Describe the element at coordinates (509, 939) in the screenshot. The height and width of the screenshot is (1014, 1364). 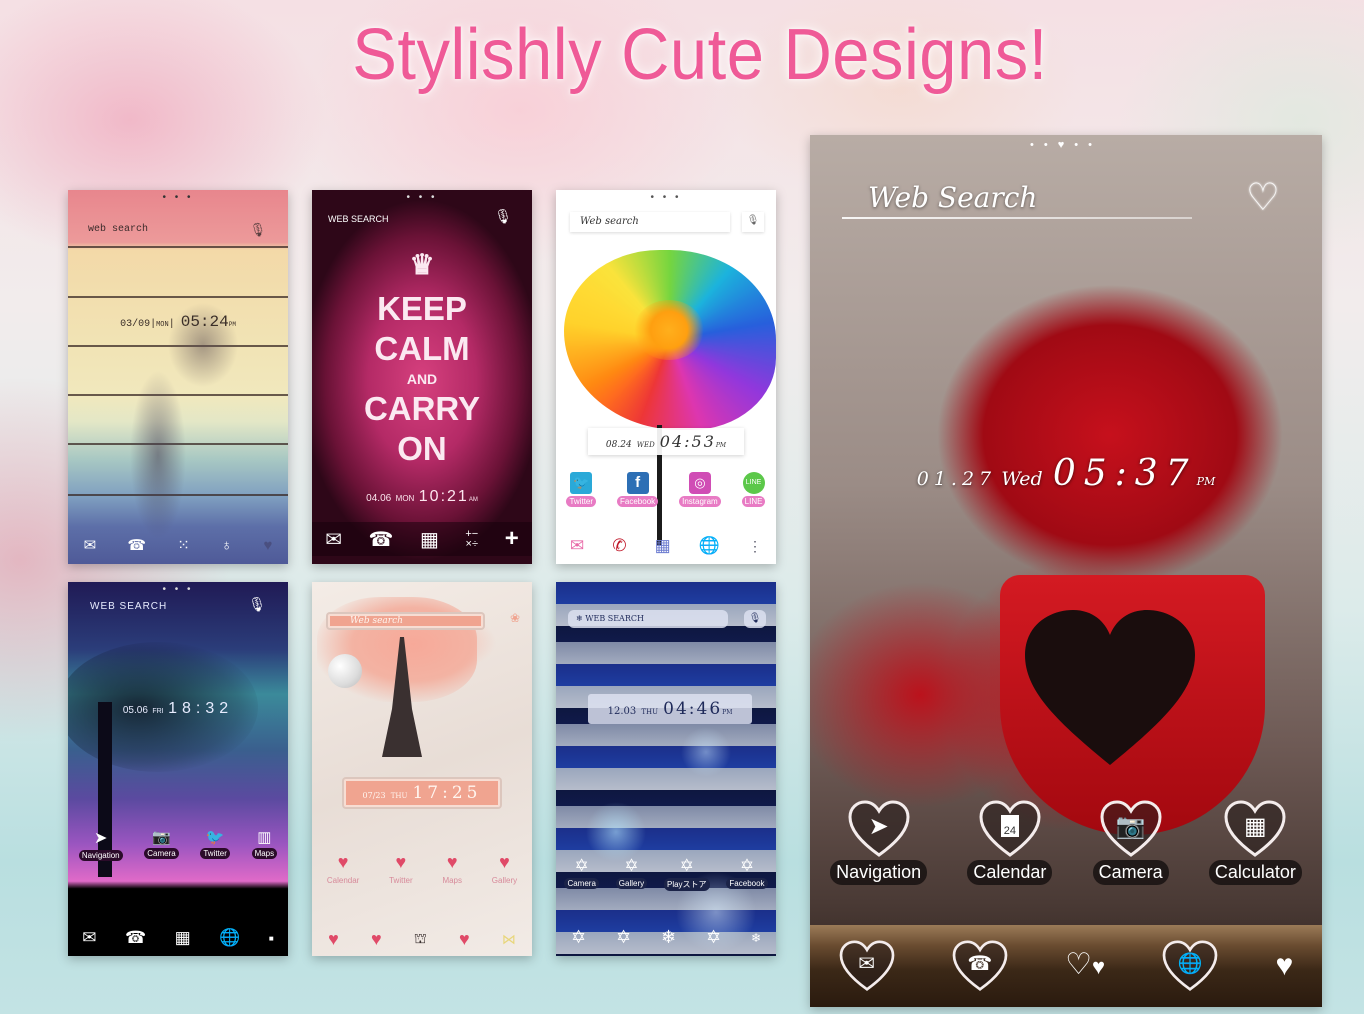
I see `bow-icon: ⋈` at that location.